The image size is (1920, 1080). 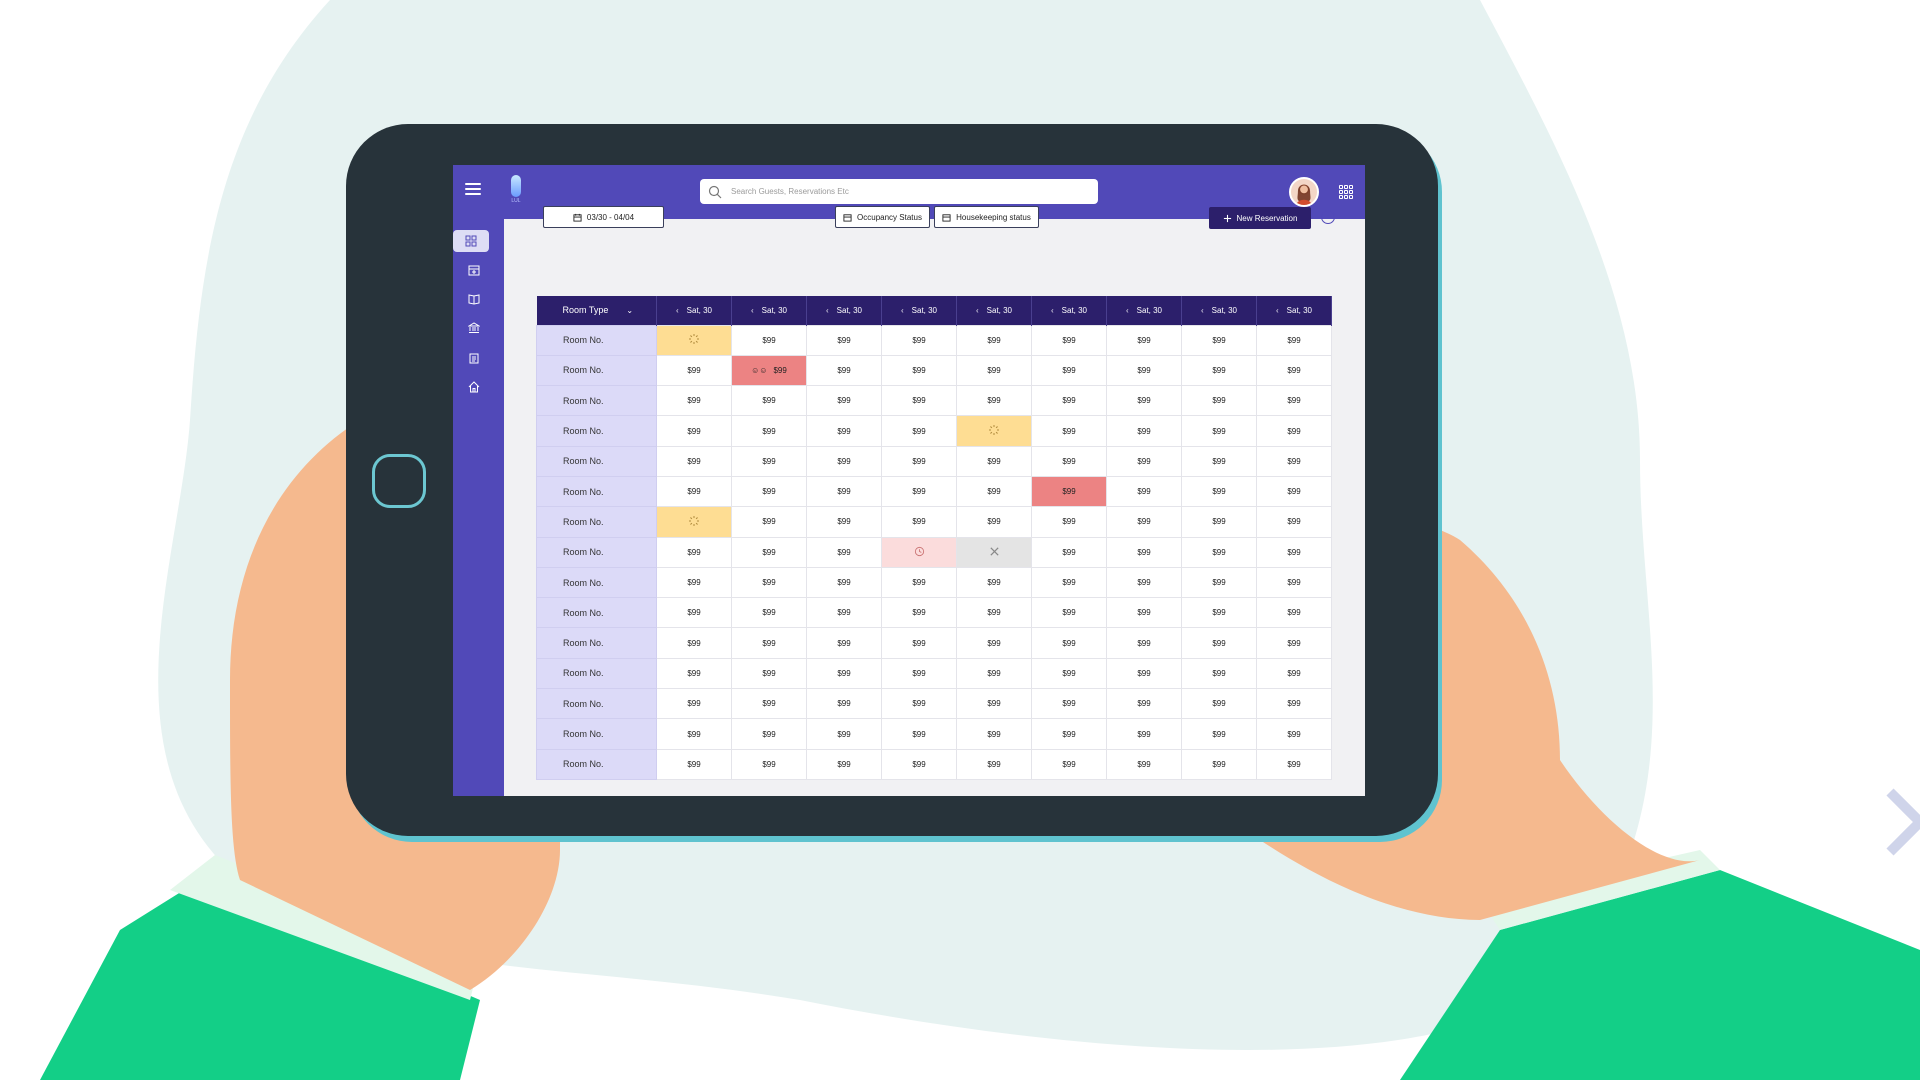 What do you see at coordinates (603, 217) in the screenshot?
I see `date-range-button: 03/30 - 04/04` at bounding box center [603, 217].